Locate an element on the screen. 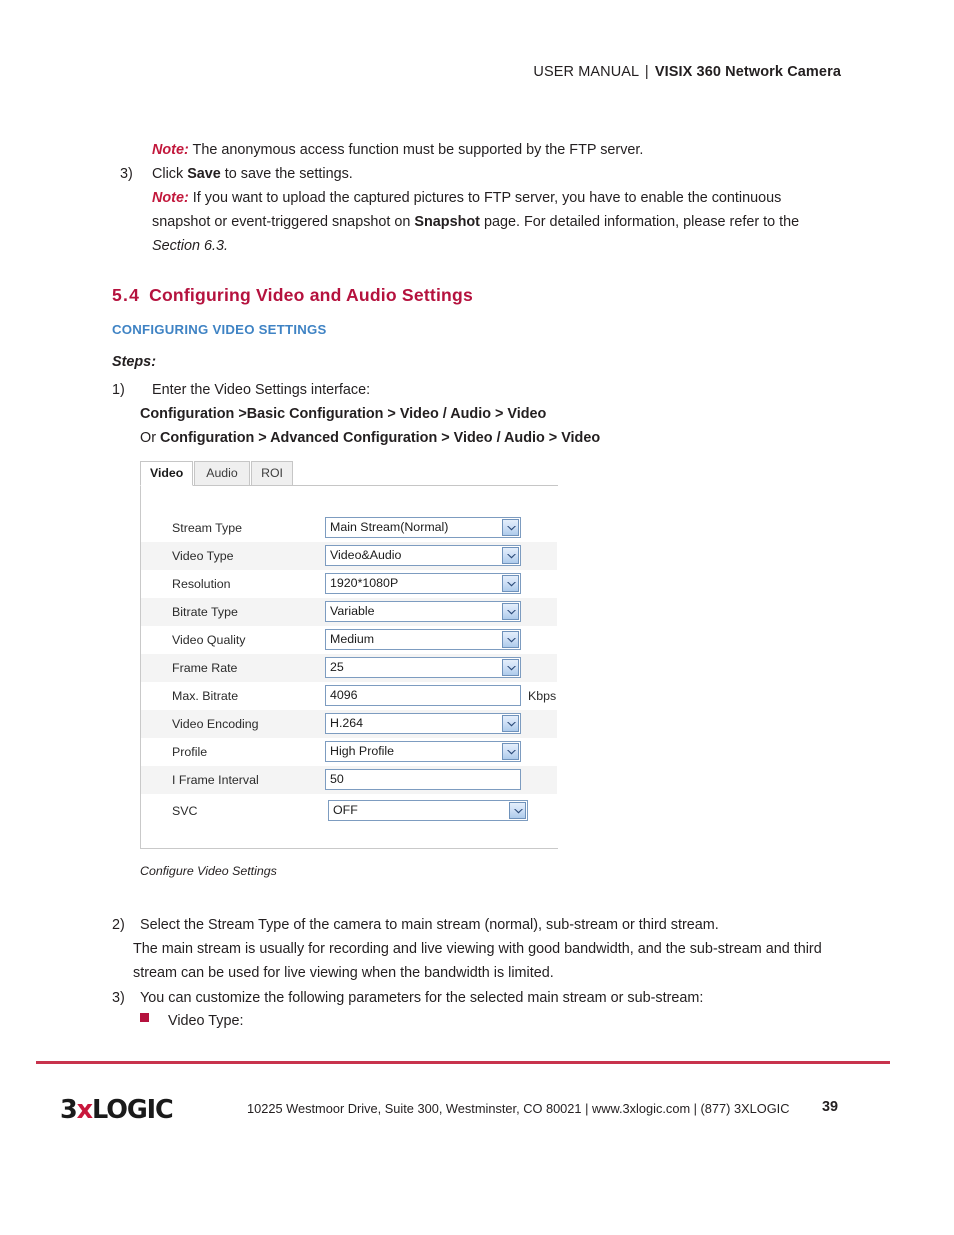 This screenshot has width=954, height=1235. section-heading: 5.4 Configuring Video and Audio Settings is located at coordinates (292, 295).